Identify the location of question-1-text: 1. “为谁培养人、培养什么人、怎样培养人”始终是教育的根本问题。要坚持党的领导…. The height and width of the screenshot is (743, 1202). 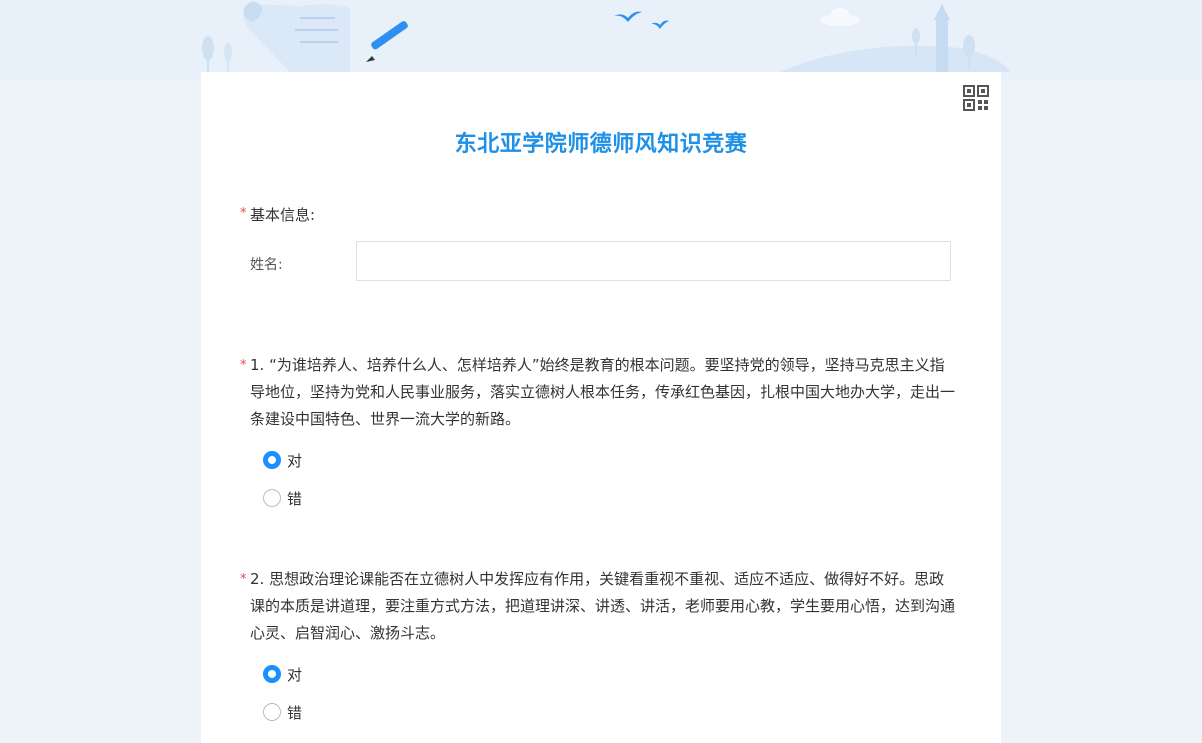
(603, 392).